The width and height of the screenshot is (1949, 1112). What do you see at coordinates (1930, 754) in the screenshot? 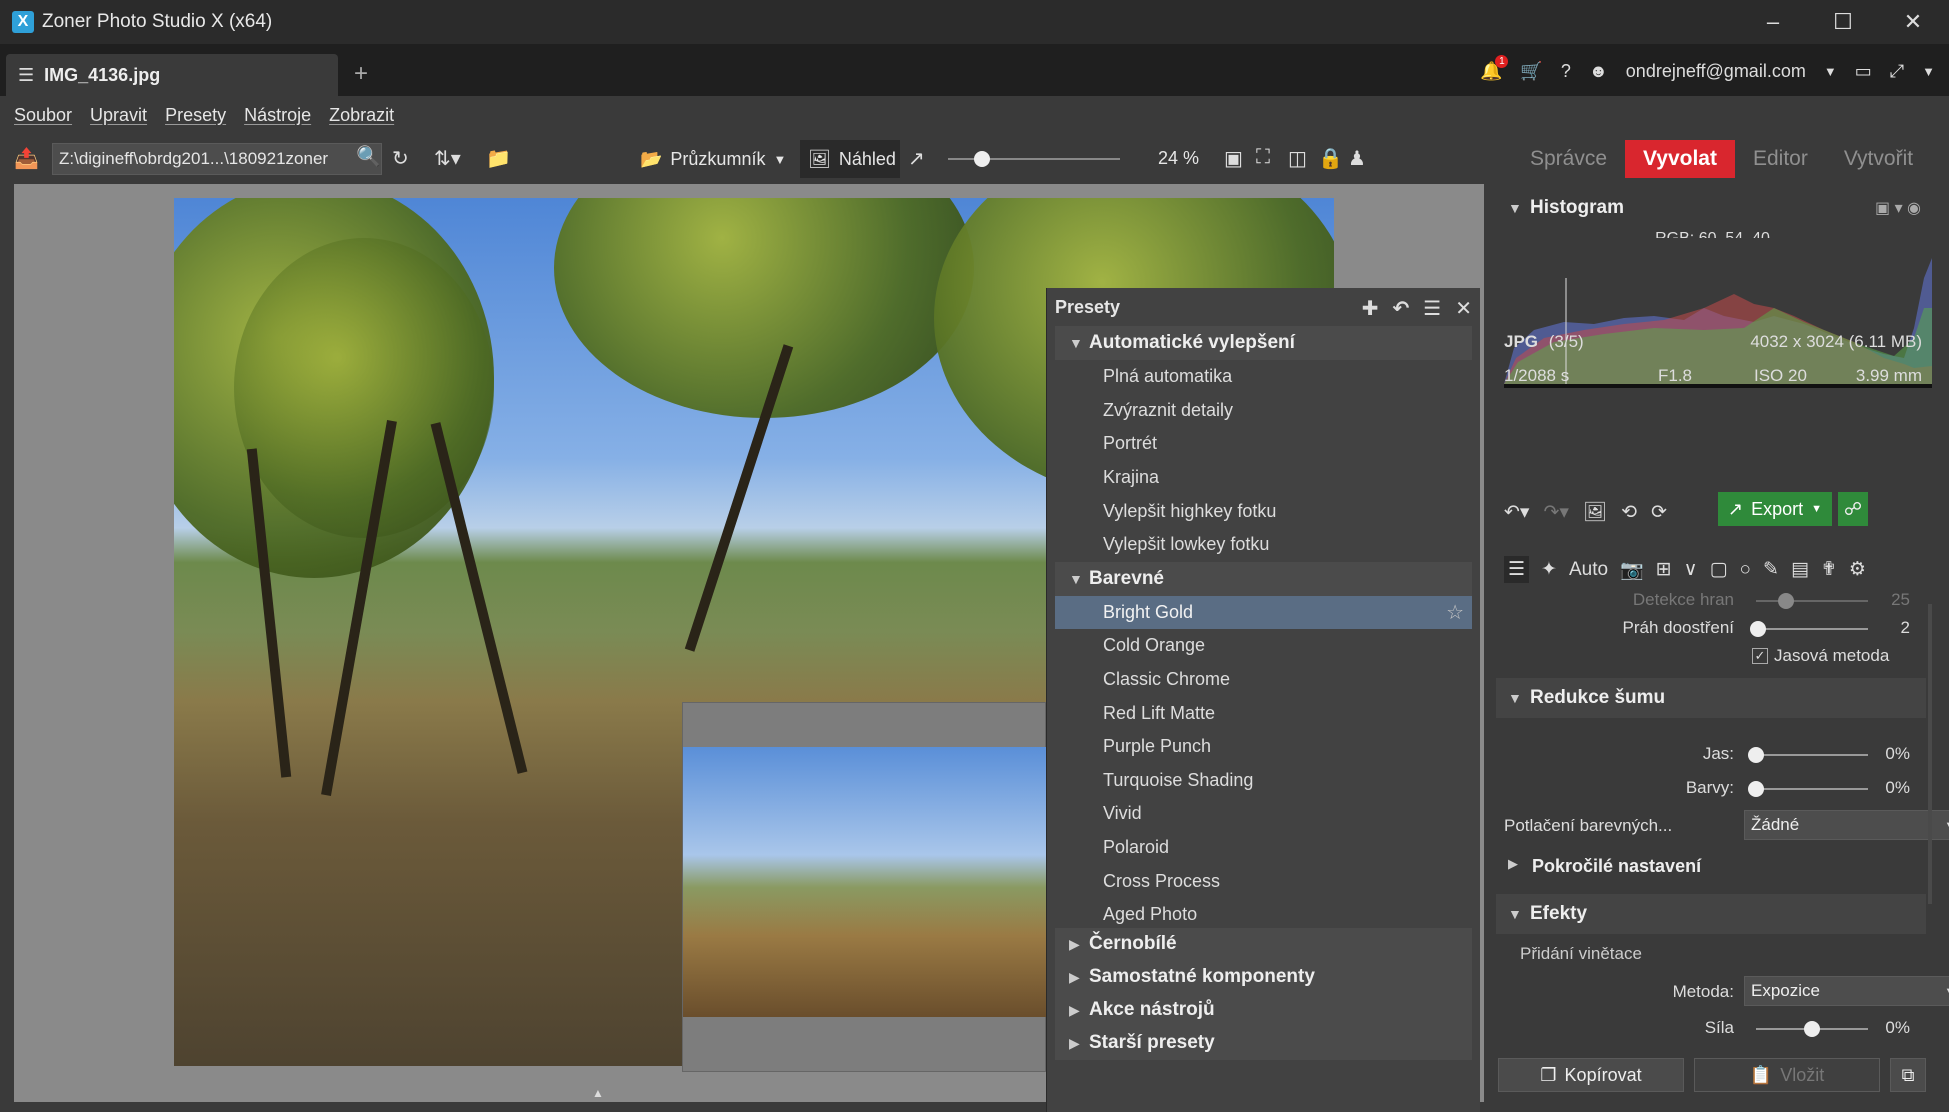
I see `panel-scrollbar` at bounding box center [1930, 754].